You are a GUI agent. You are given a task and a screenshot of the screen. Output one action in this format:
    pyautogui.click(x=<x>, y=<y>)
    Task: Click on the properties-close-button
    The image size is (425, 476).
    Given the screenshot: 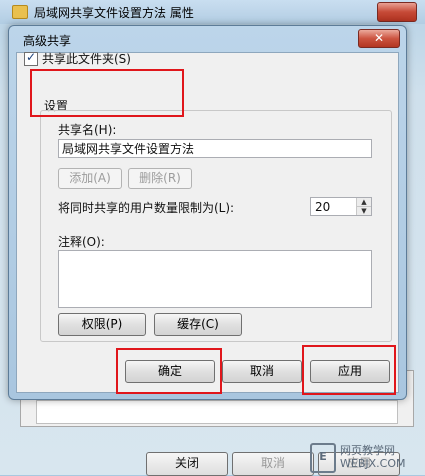 What is the action you would take?
    pyautogui.click(x=397, y=12)
    